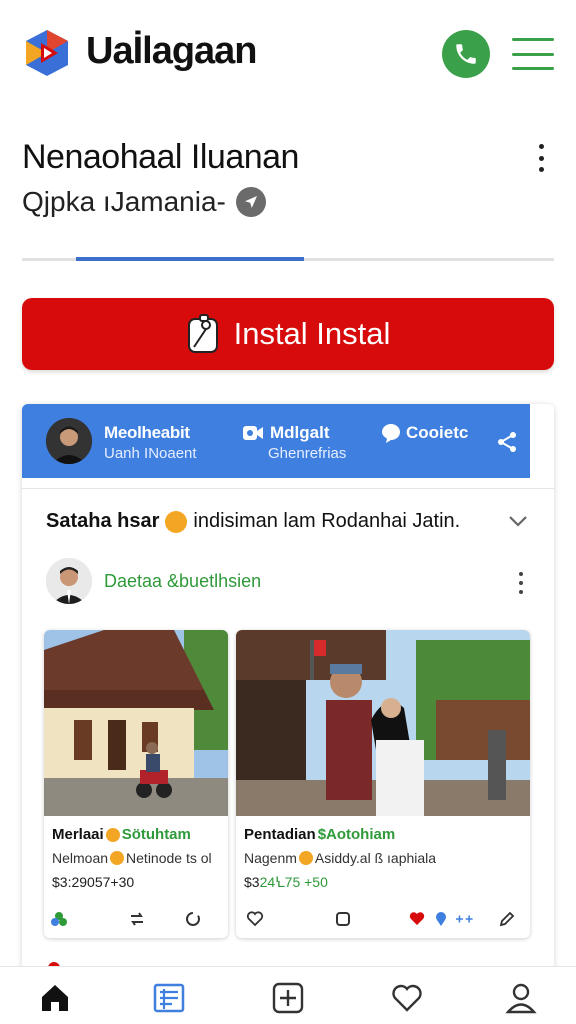  Describe the element at coordinates (202, 333) in the screenshot. I see `package-icon` at that location.